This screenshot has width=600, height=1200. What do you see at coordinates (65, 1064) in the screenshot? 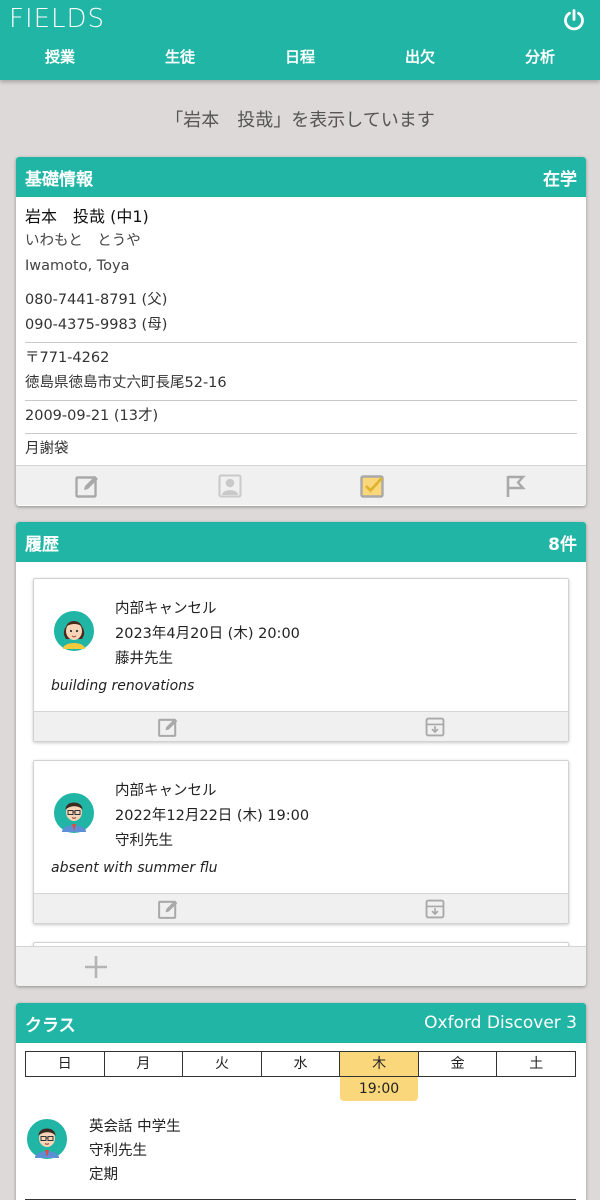
I see `weekday-sun: 日` at bounding box center [65, 1064].